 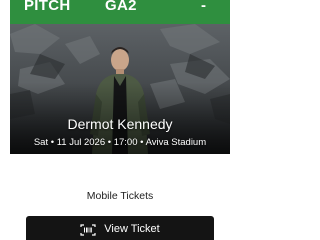 What do you see at coordinates (204, 7) in the screenshot?
I see `seat-value: -` at bounding box center [204, 7].